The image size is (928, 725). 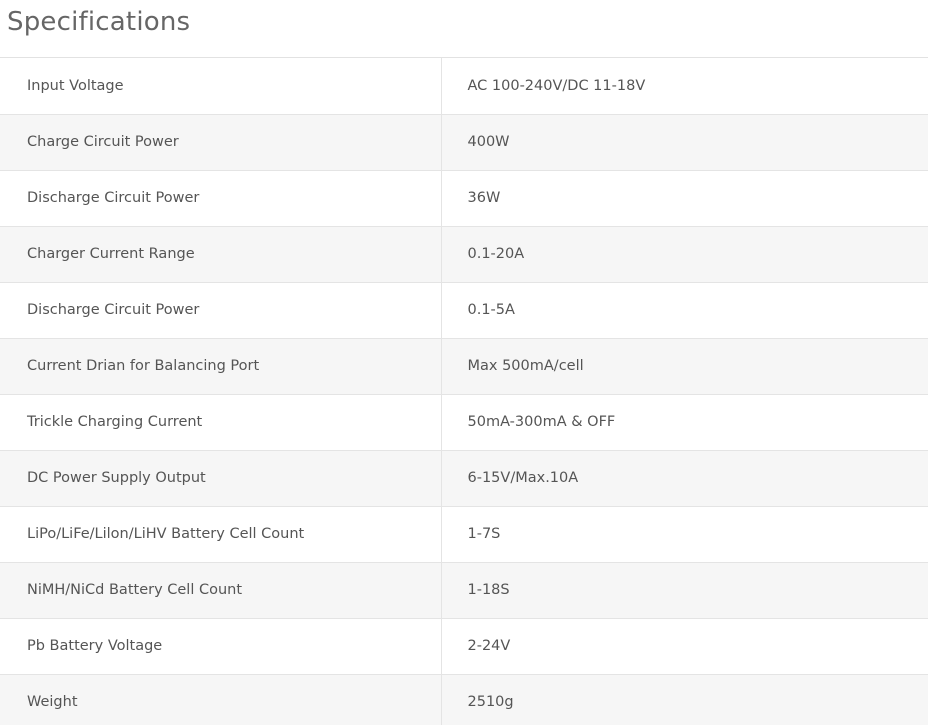 What do you see at coordinates (221, 142) in the screenshot?
I see `spec-label: Charge Circuit Power` at bounding box center [221, 142].